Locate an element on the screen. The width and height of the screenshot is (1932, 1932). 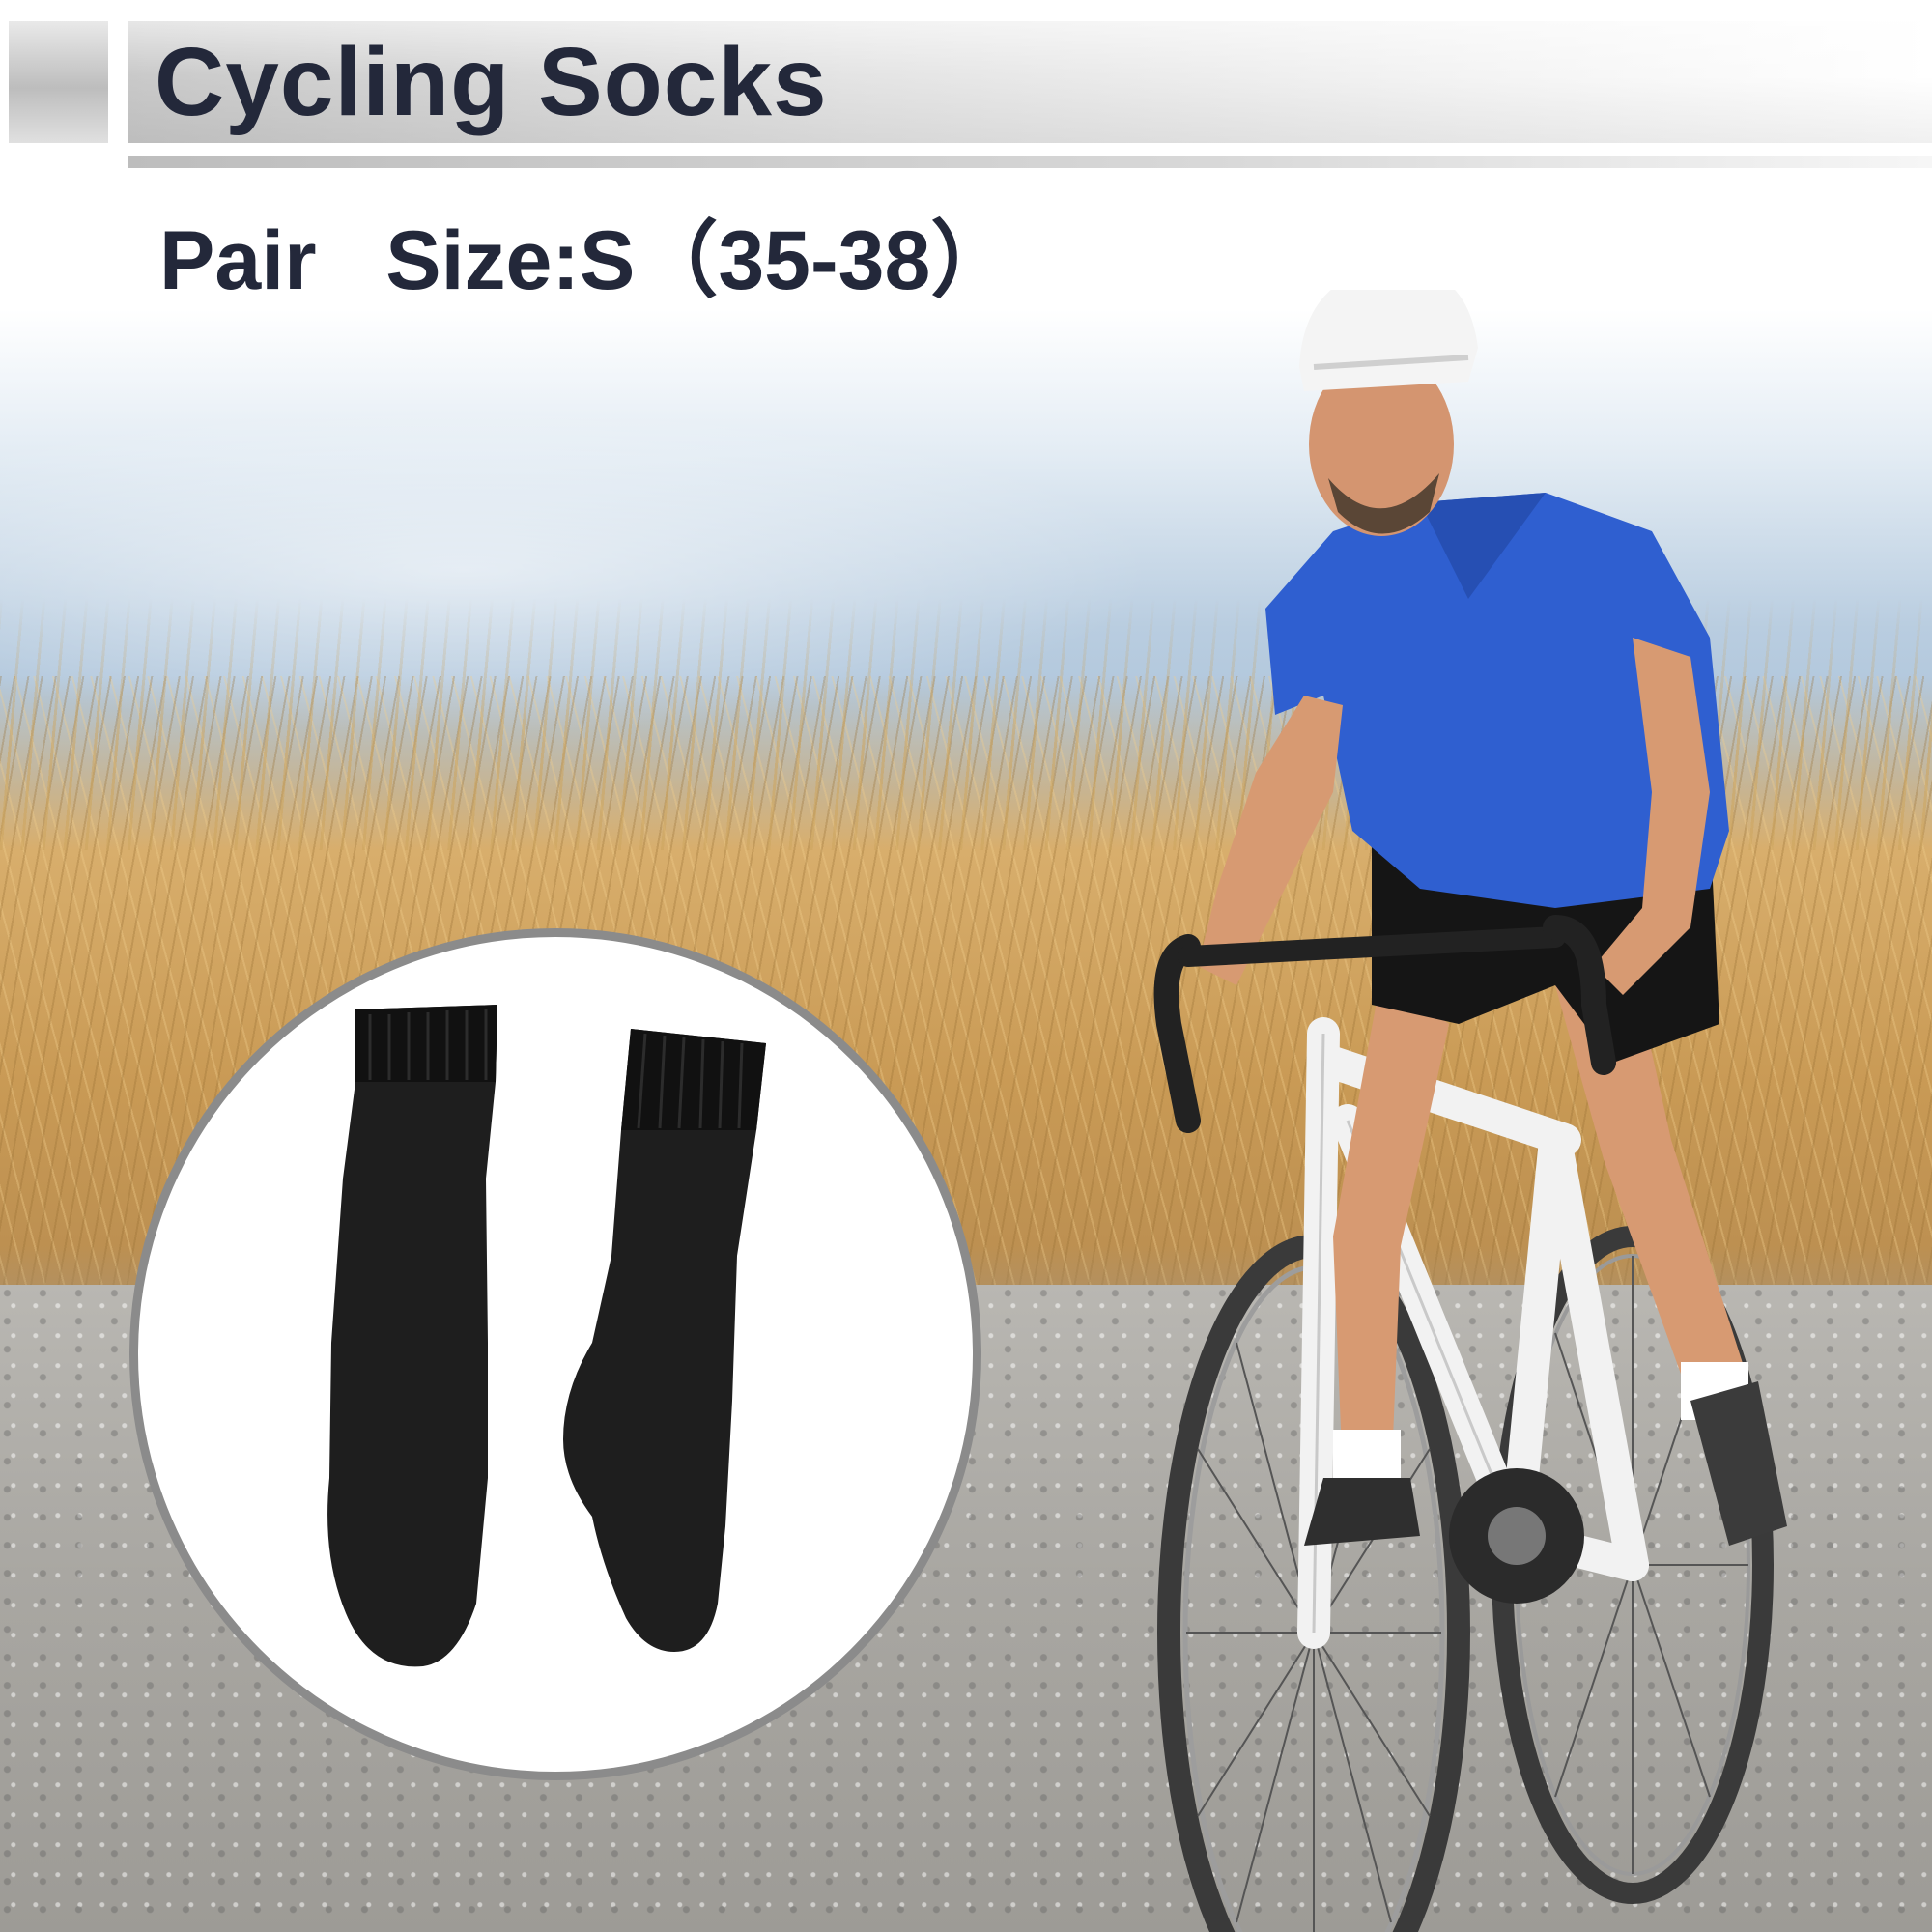
black-socks-pair is located at coordinates (546, 1336).